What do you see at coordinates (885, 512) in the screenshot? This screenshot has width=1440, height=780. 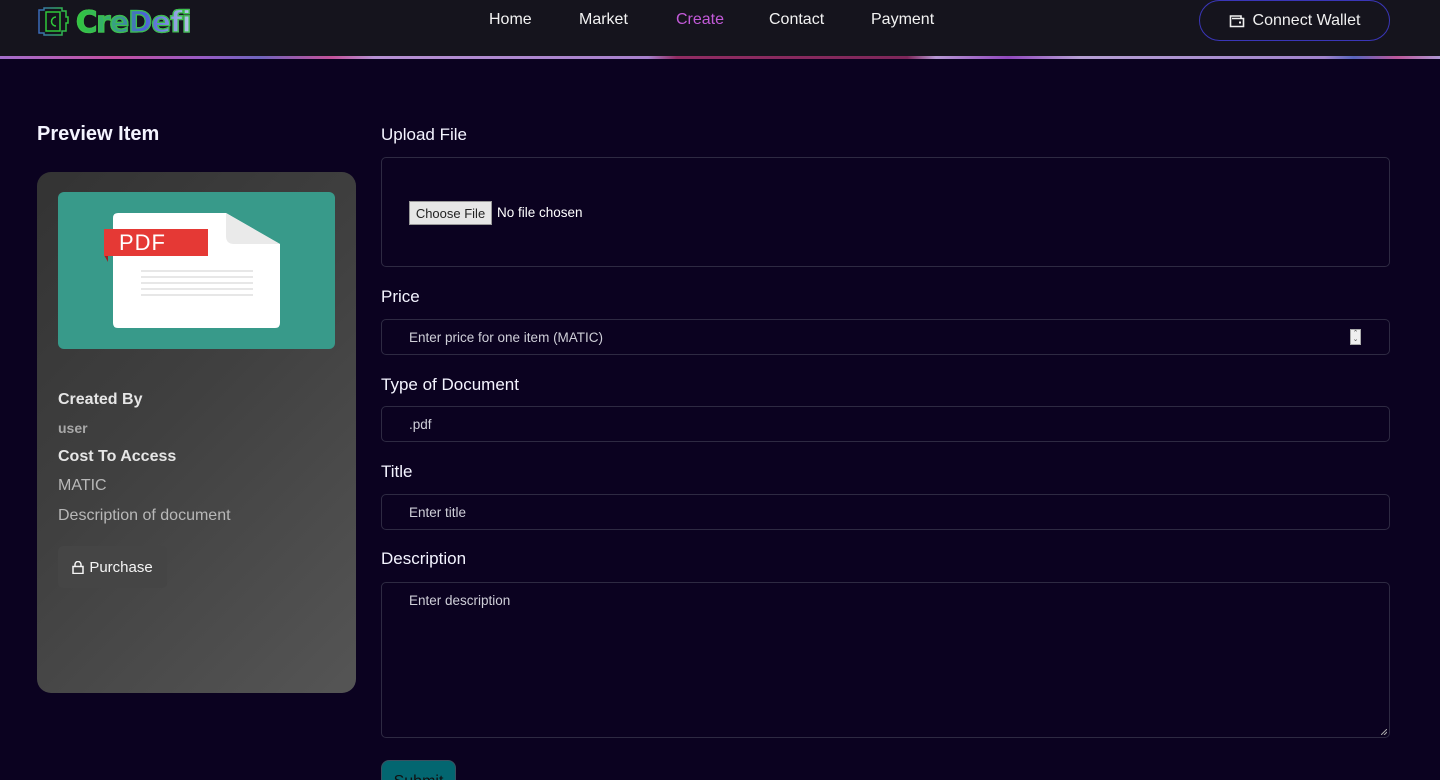 I see `title-input: Enter title` at bounding box center [885, 512].